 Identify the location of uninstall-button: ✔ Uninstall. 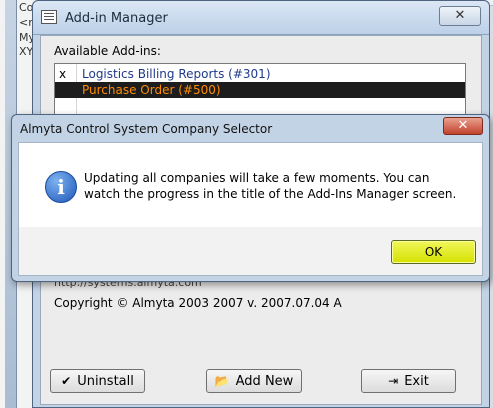
(97, 381).